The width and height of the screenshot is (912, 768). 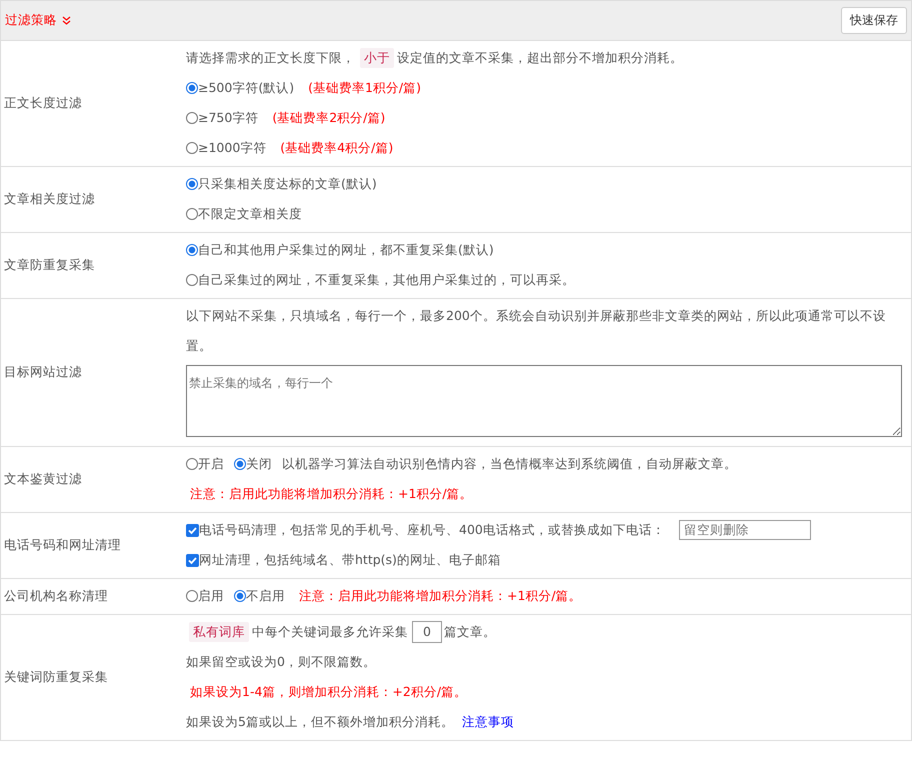 I want to click on description-text: 中每个关键词最多允许采集, so click(x=330, y=632).